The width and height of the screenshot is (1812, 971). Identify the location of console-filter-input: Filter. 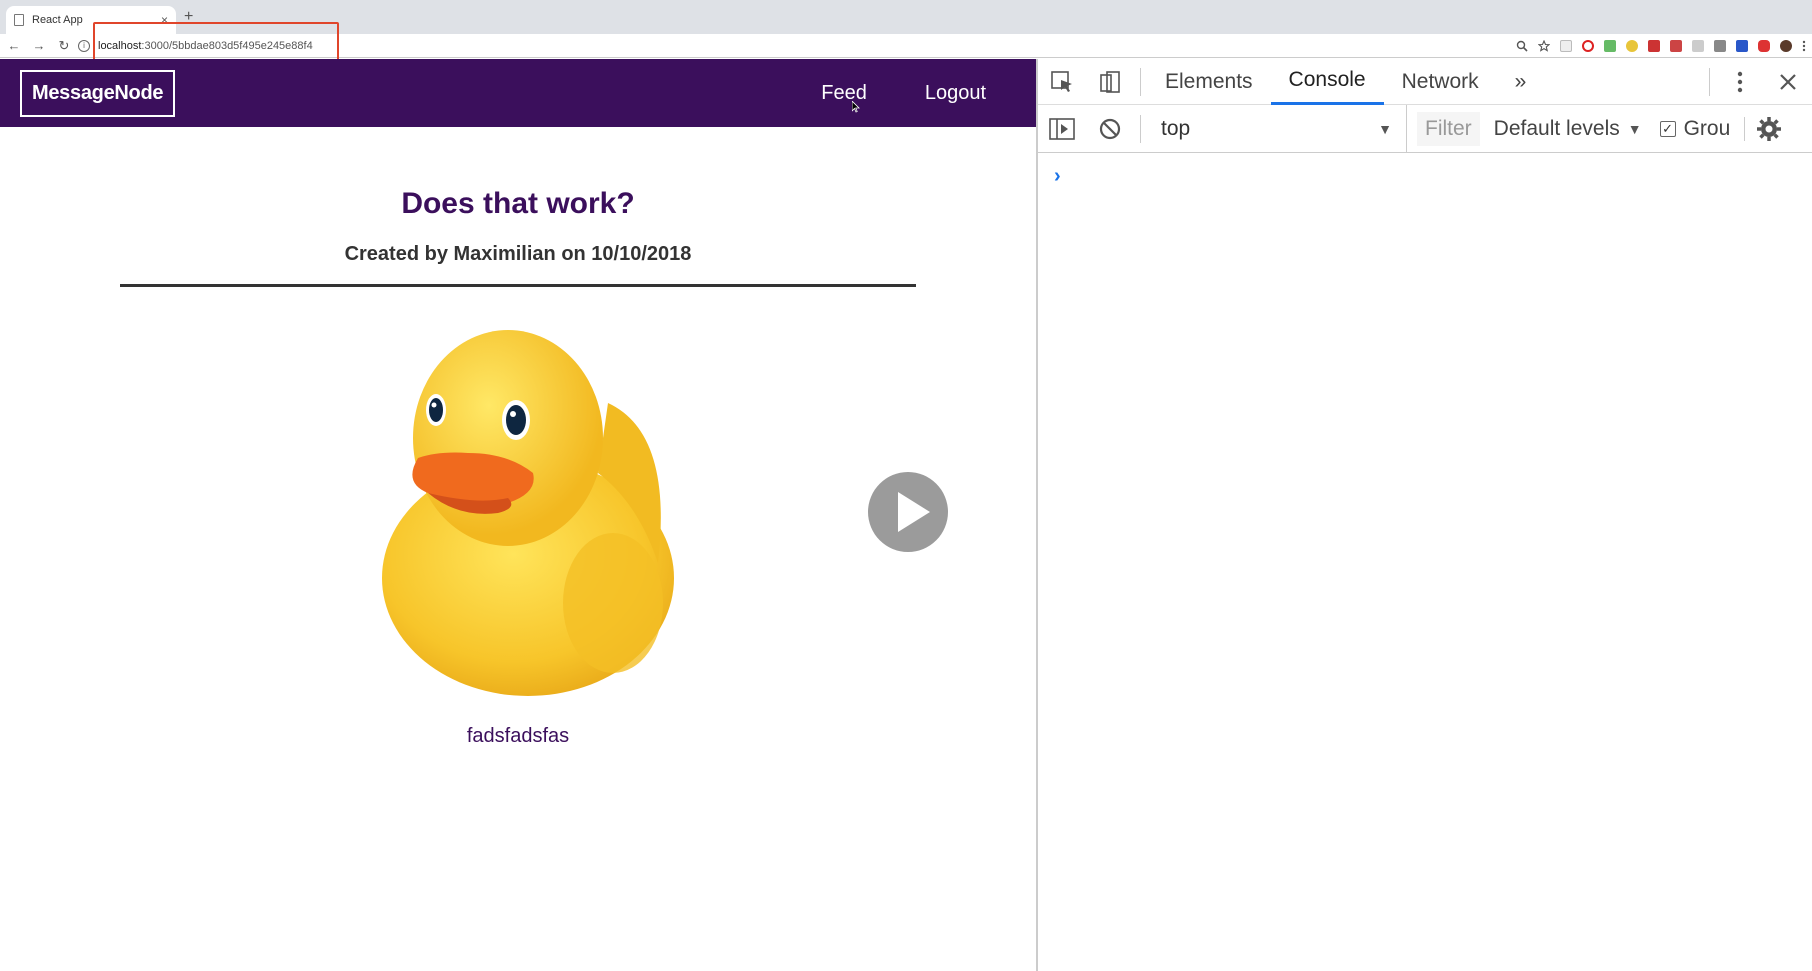
(1448, 128).